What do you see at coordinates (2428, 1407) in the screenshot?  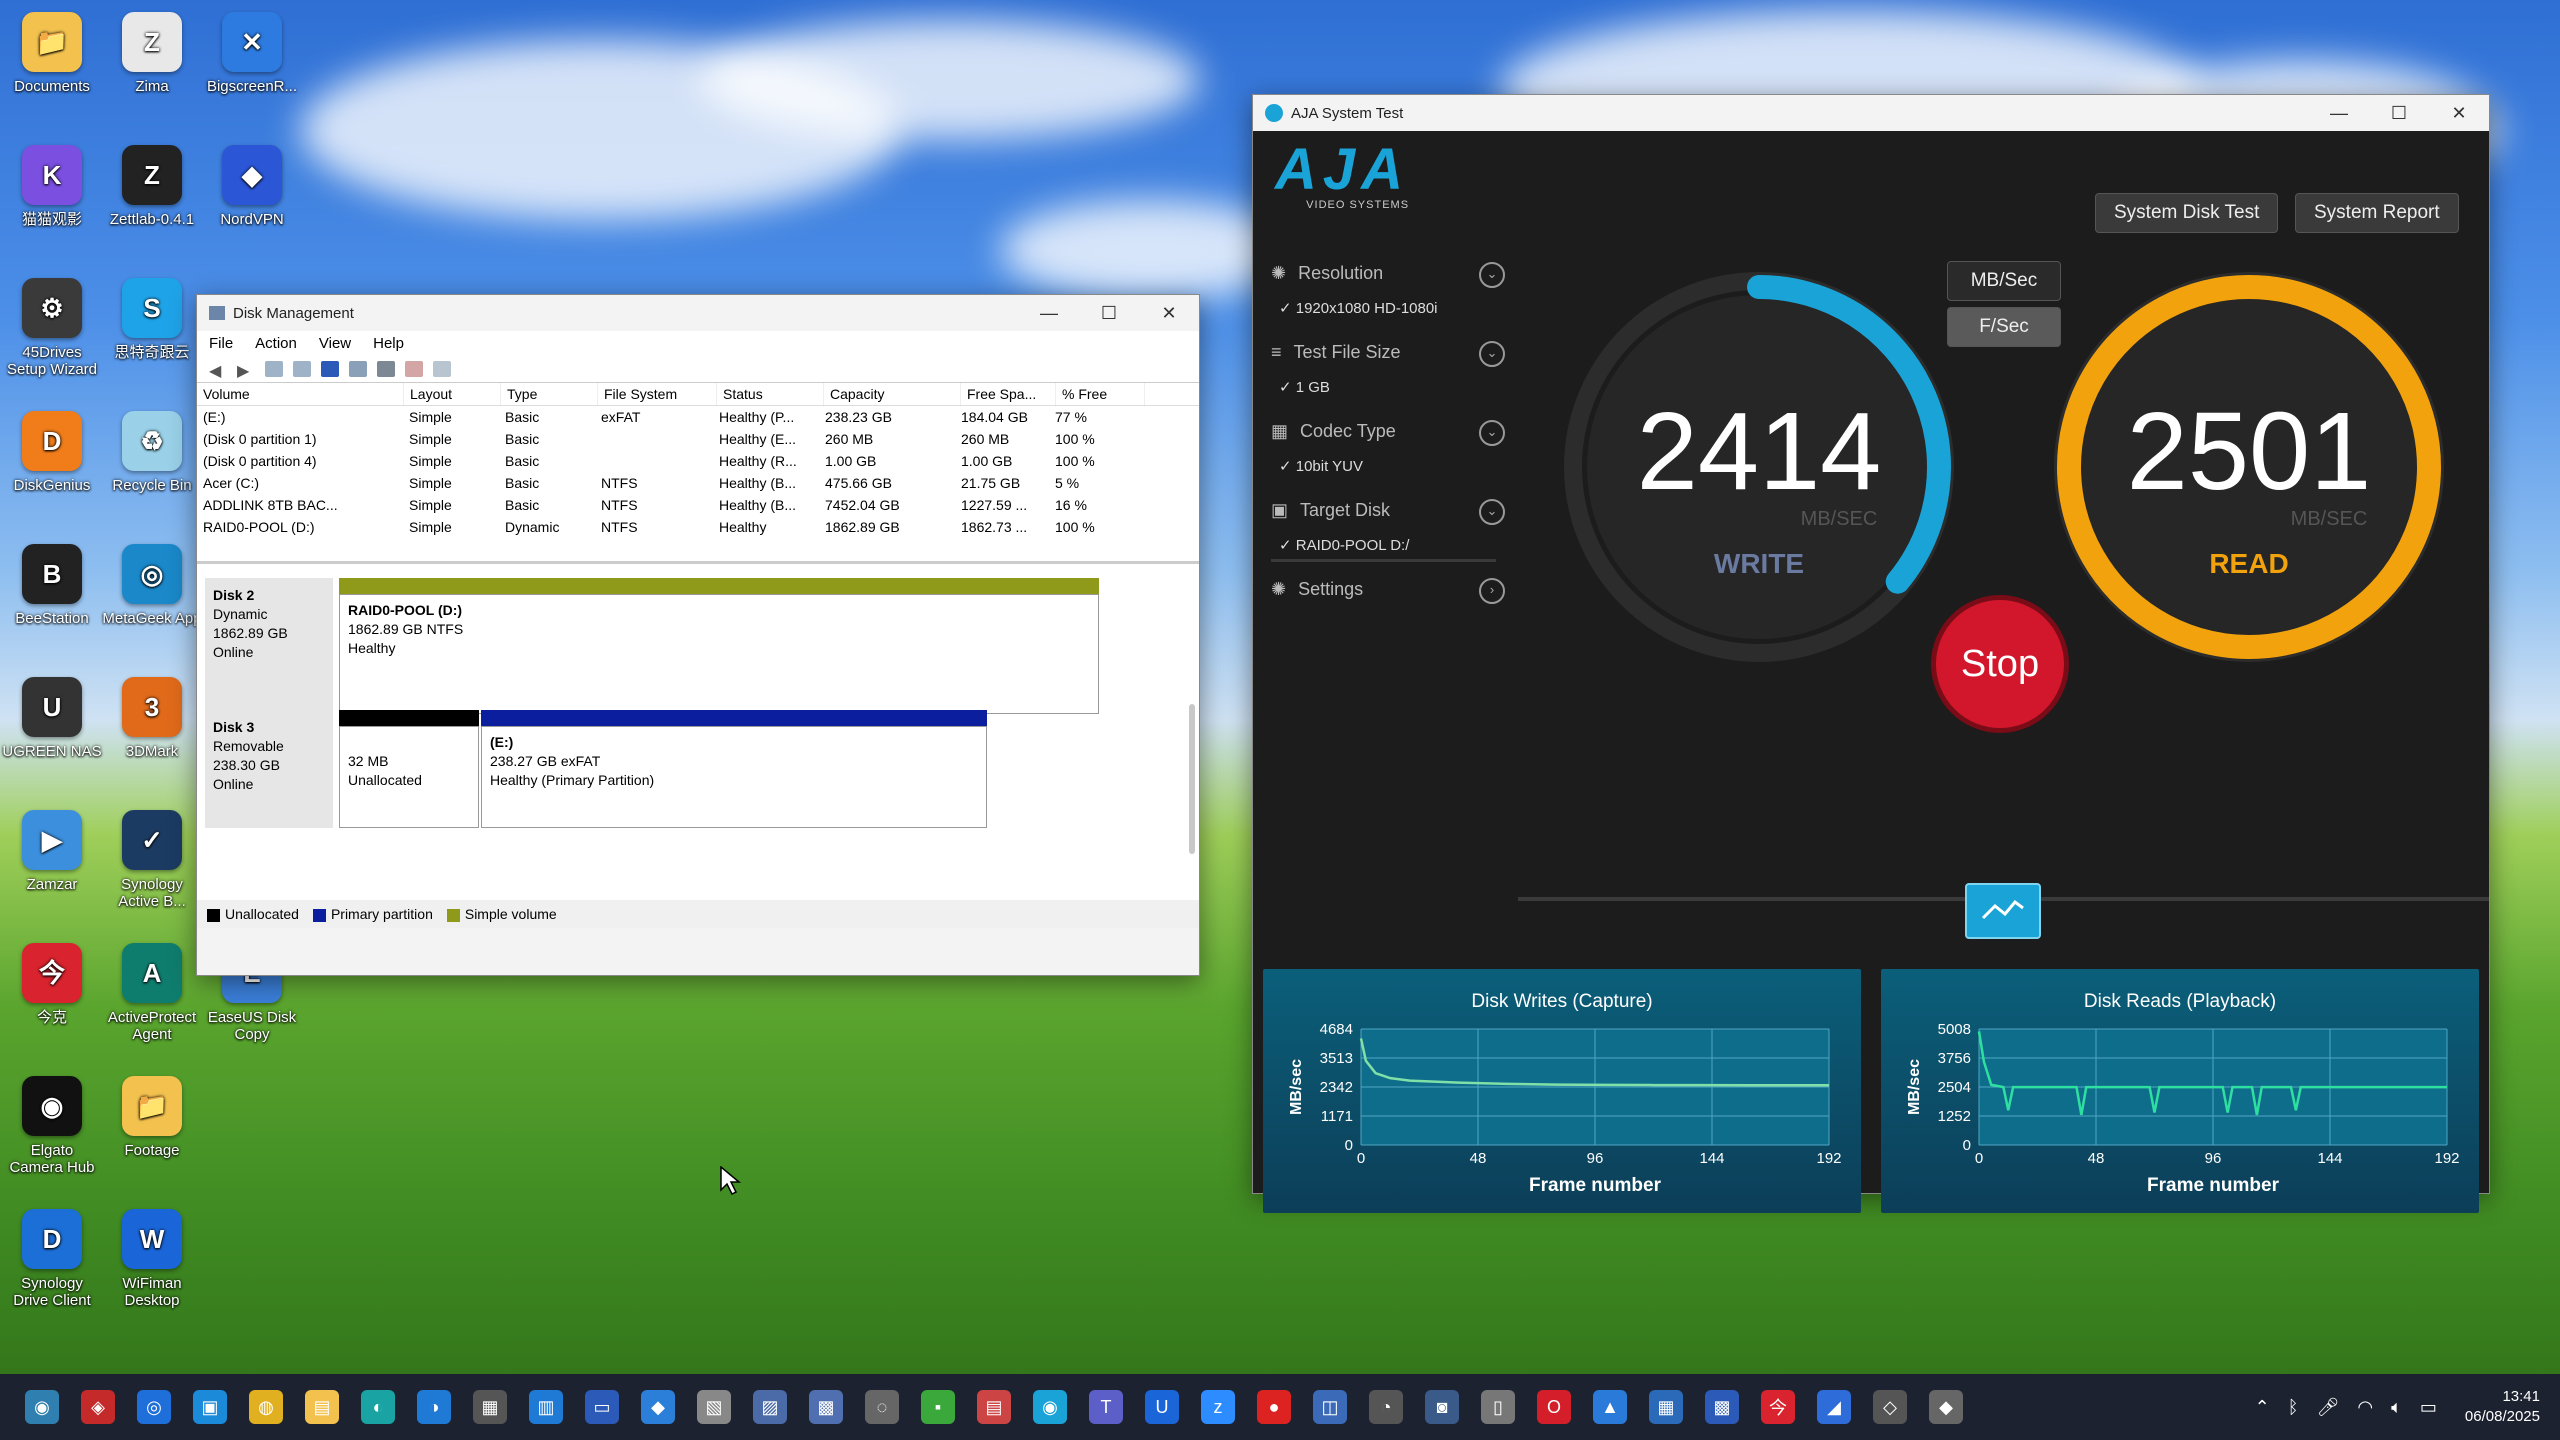 I see `battery-icon: ▭` at bounding box center [2428, 1407].